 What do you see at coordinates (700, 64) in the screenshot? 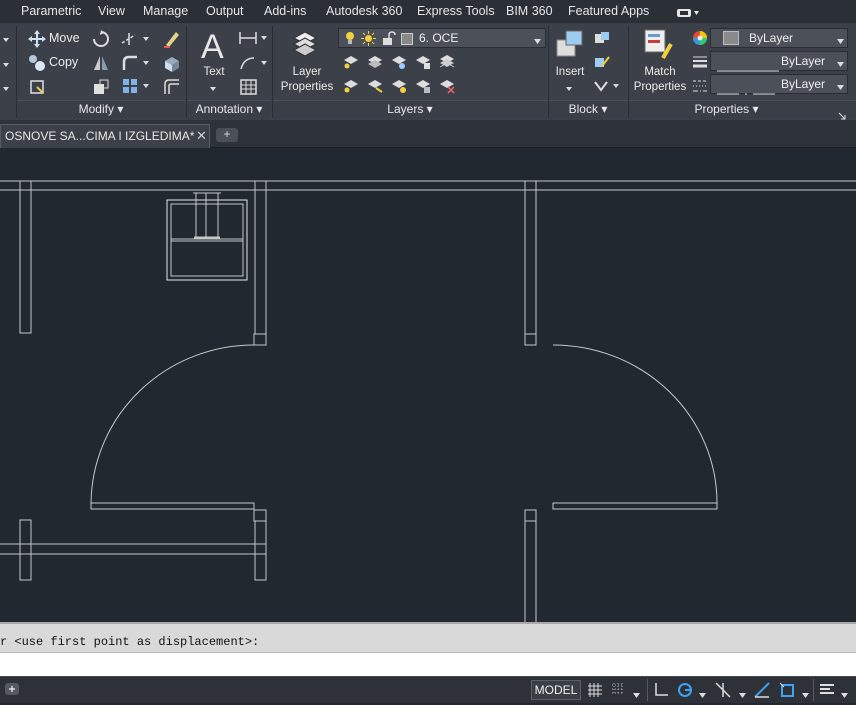
I see `lineweight-icon` at bounding box center [700, 64].